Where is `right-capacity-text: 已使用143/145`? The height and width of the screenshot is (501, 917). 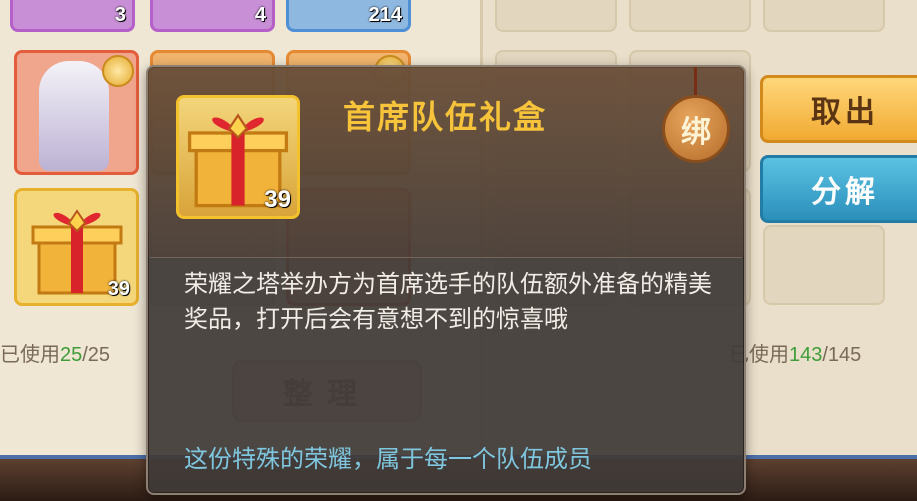
right-capacity-text: 已使用143/145 is located at coordinates (795, 352).